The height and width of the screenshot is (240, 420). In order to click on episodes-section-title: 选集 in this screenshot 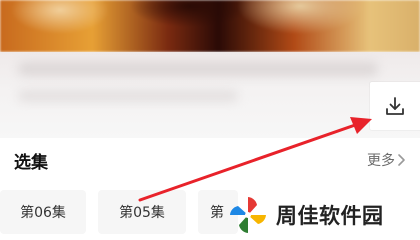, I will do `click(31, 163)`.